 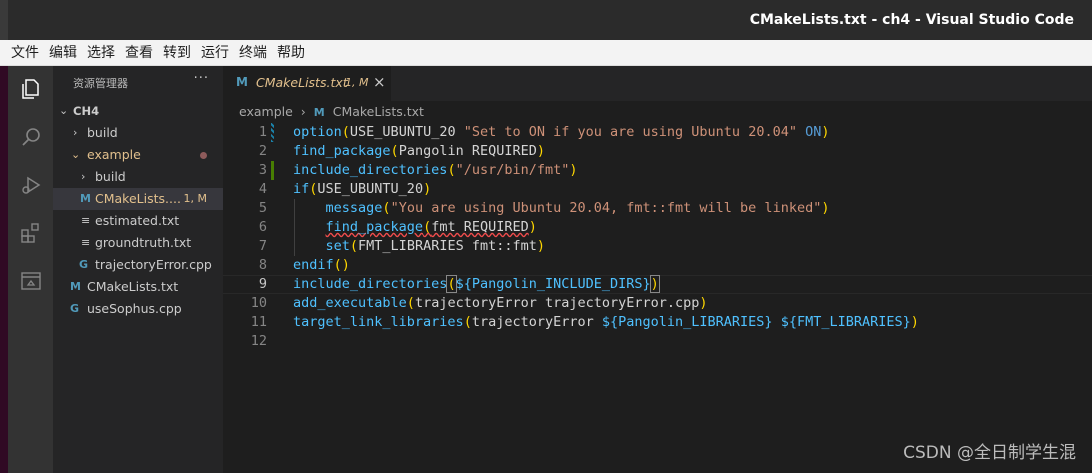 I want to click on activity-bar, so click(x=30, y=269).